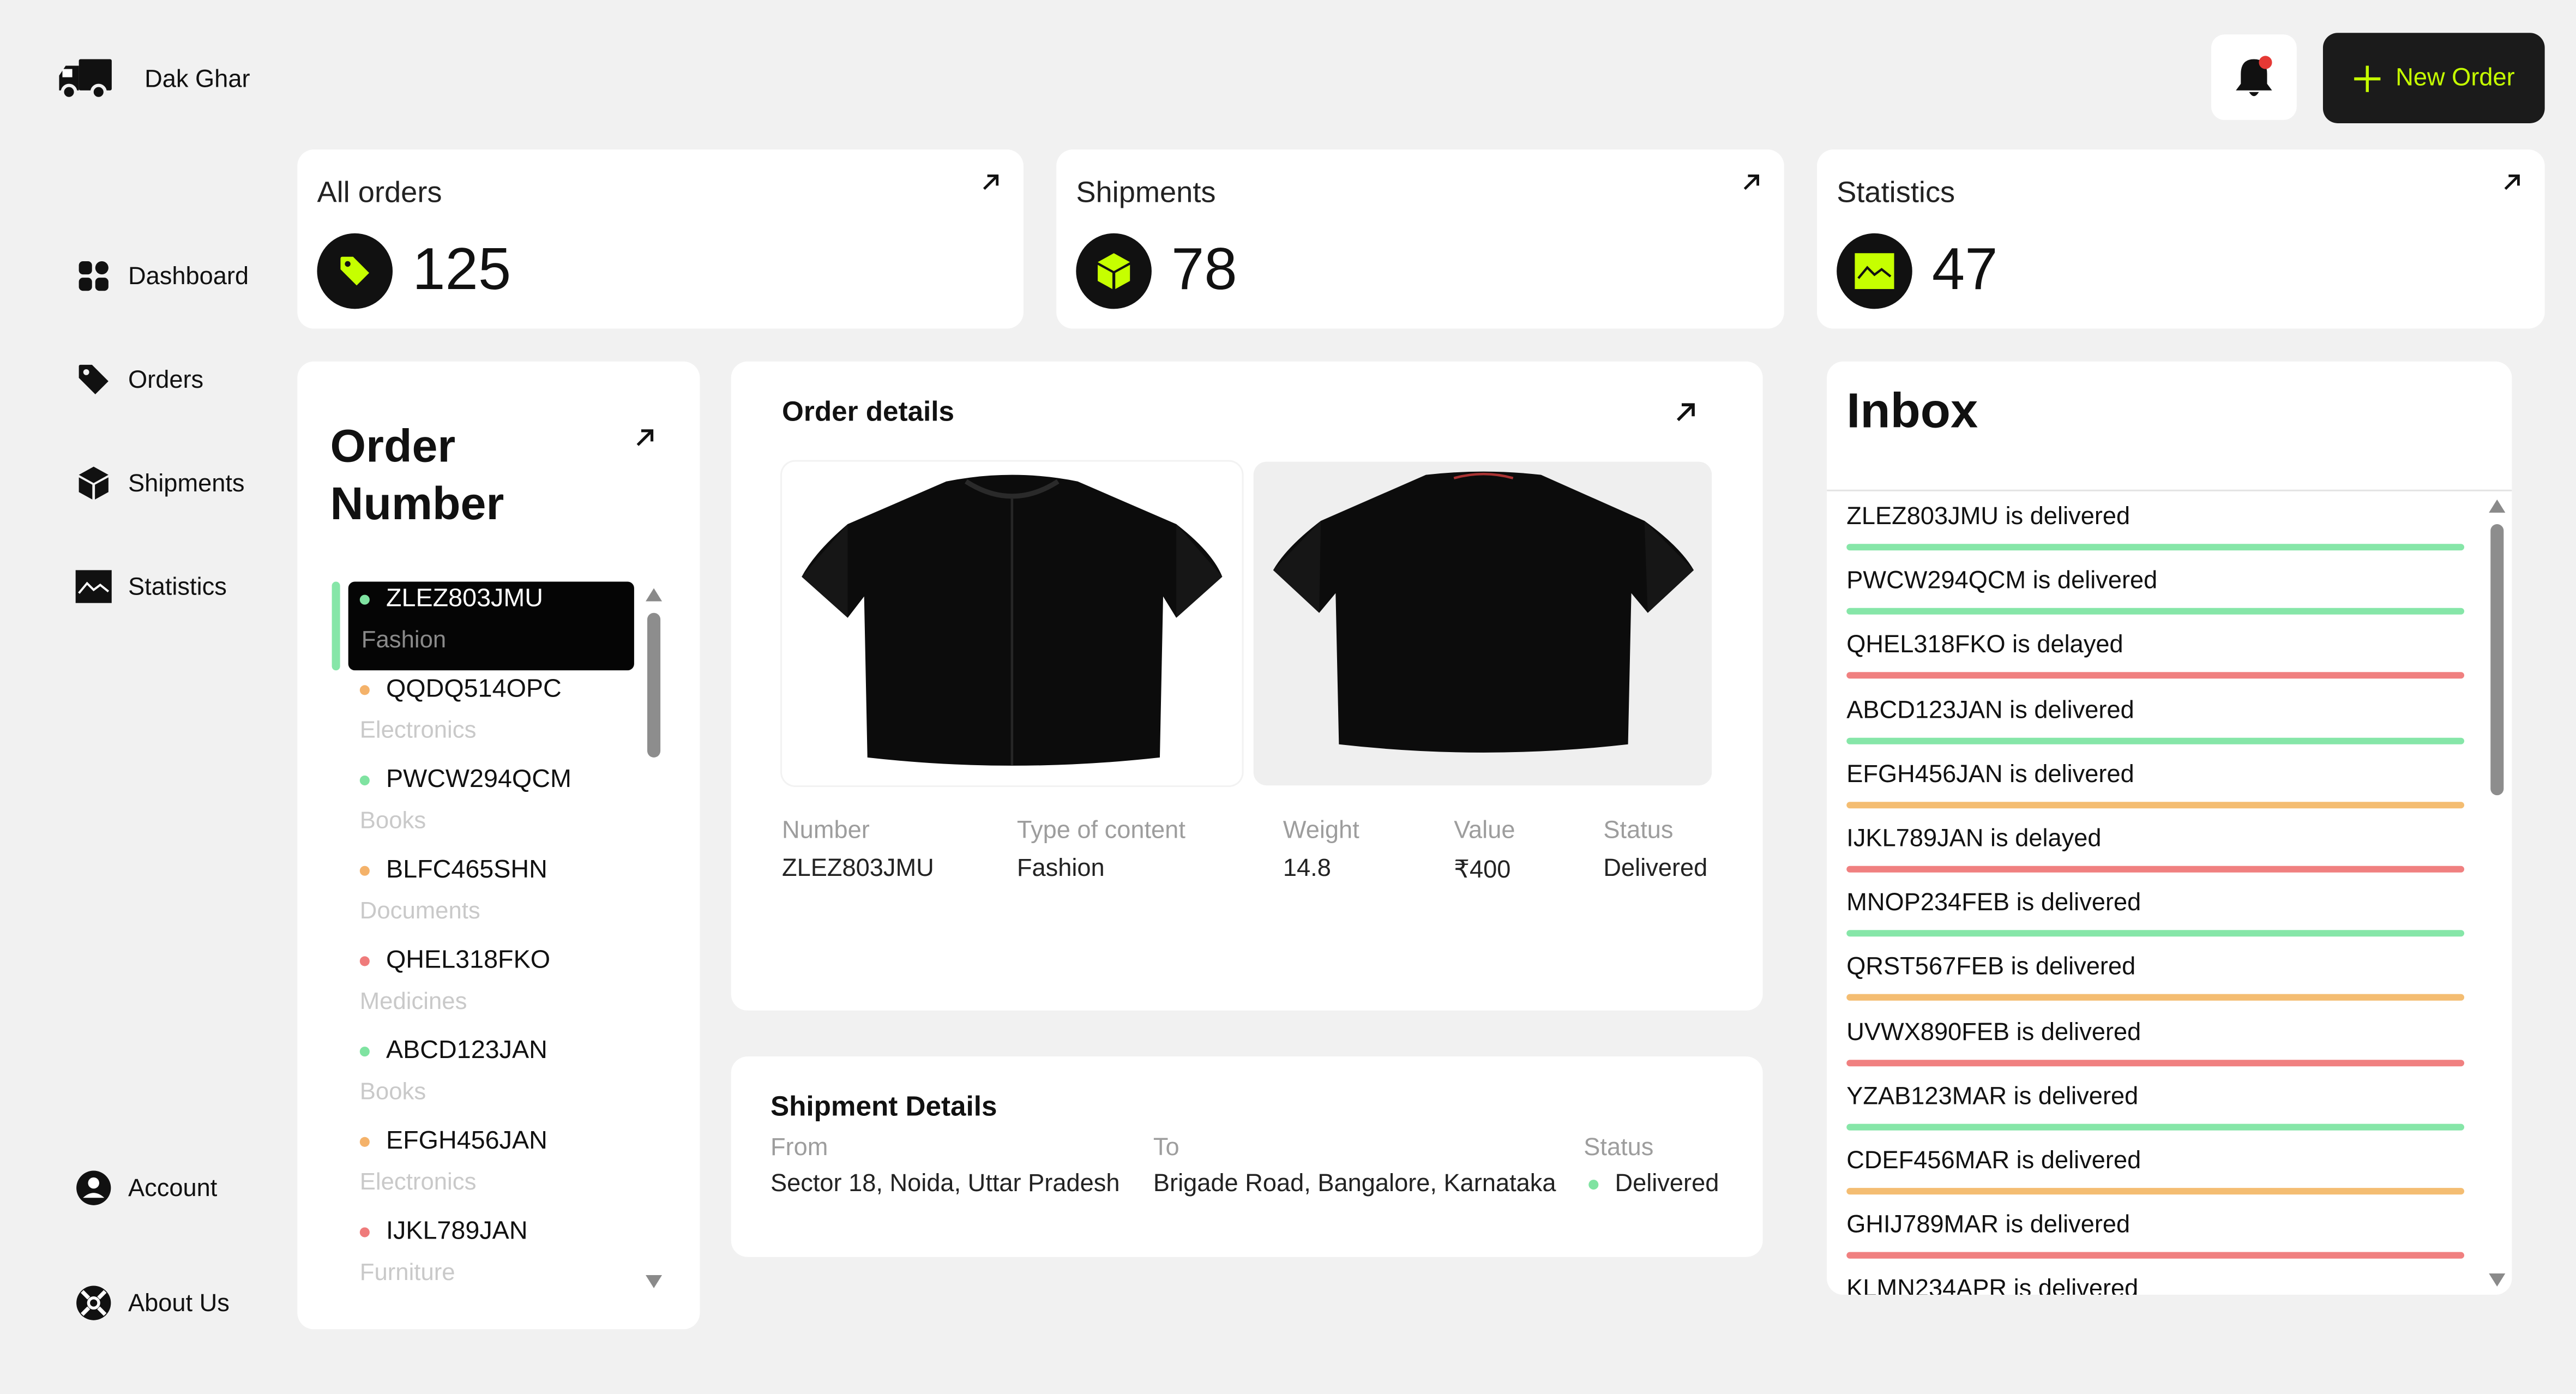  I want to click on selected-indicator, so click(336, 626).